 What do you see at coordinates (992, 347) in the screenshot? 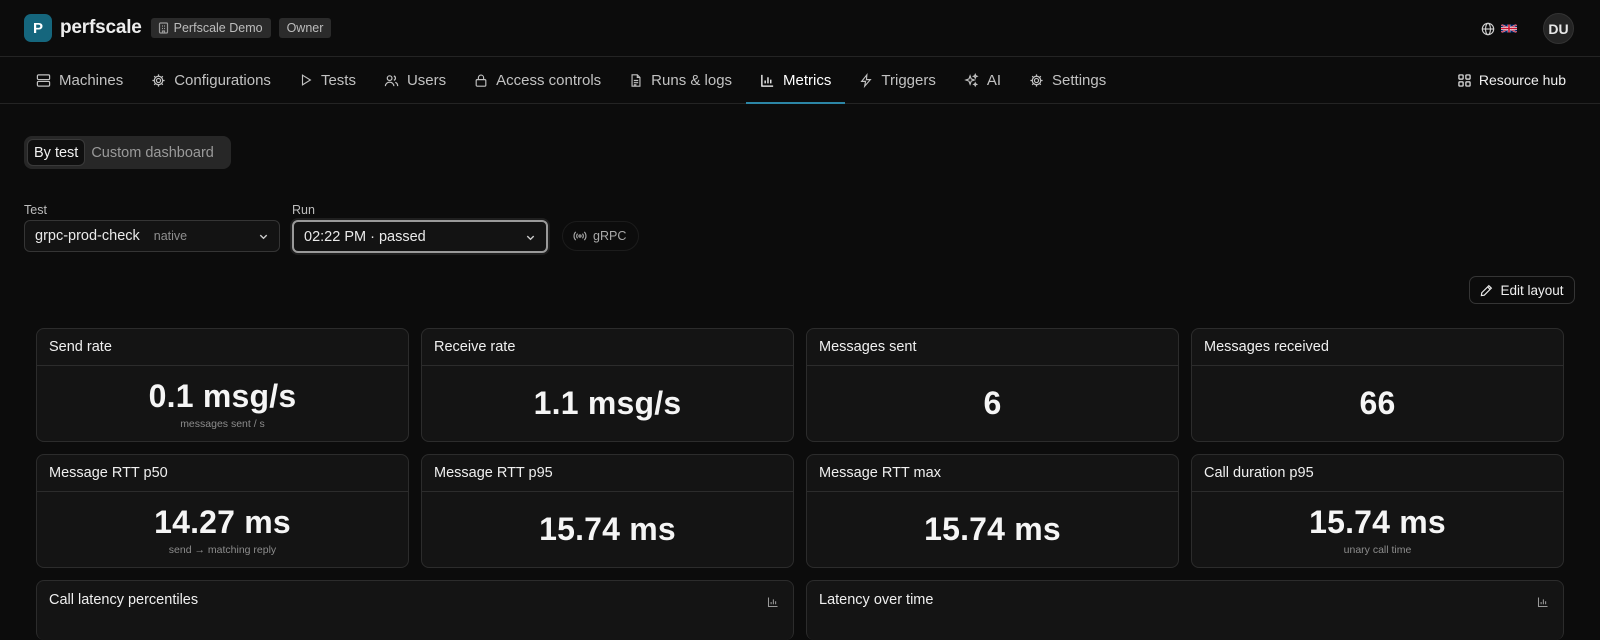
I see `card-title: Messages sent` at bounding box center [992, 347].